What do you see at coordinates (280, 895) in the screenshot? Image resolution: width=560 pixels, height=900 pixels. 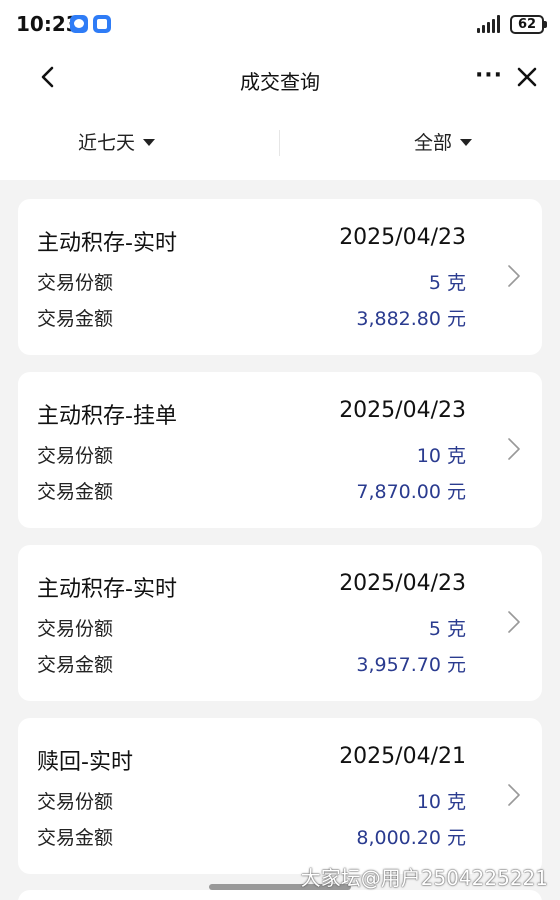 I see `next-transaction-card-peek` at bounding box center [280, 895].